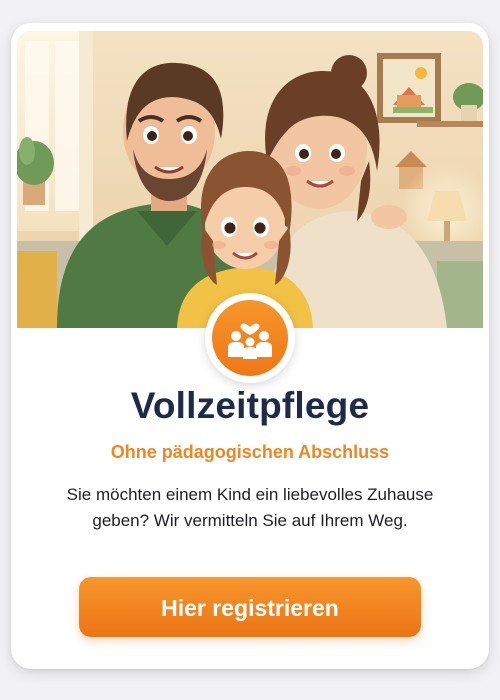  I want to click on register-button: Hier registrieren, so click(250, 607).